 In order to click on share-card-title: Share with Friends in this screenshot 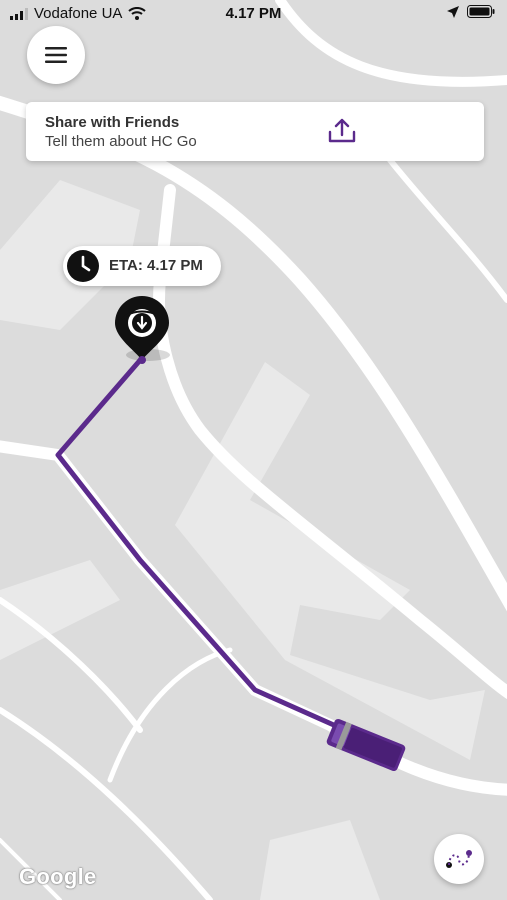, I will do `click(112, 122)`.